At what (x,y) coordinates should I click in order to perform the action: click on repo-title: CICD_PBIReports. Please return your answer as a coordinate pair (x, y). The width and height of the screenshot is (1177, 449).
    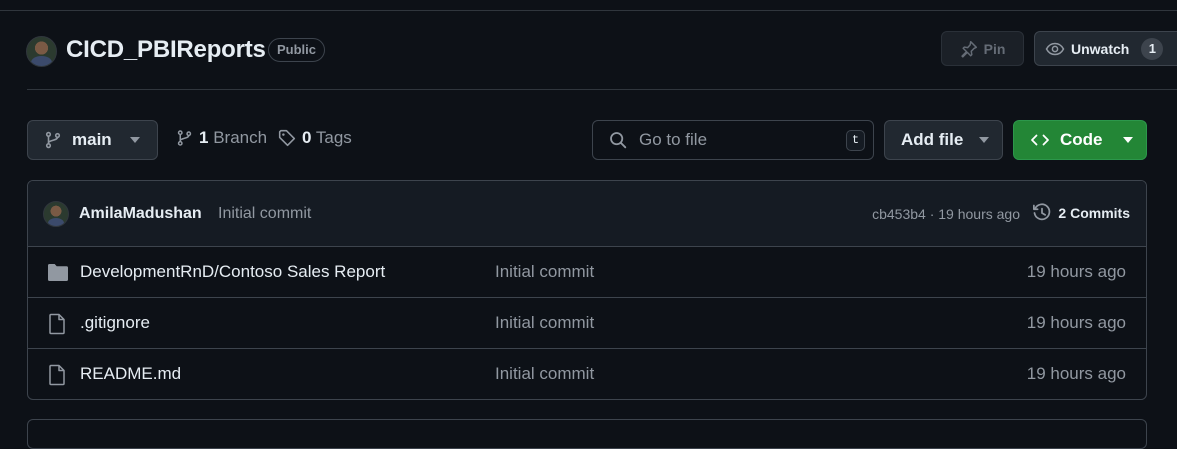
    Looking at the image, I should click on (166, 50).